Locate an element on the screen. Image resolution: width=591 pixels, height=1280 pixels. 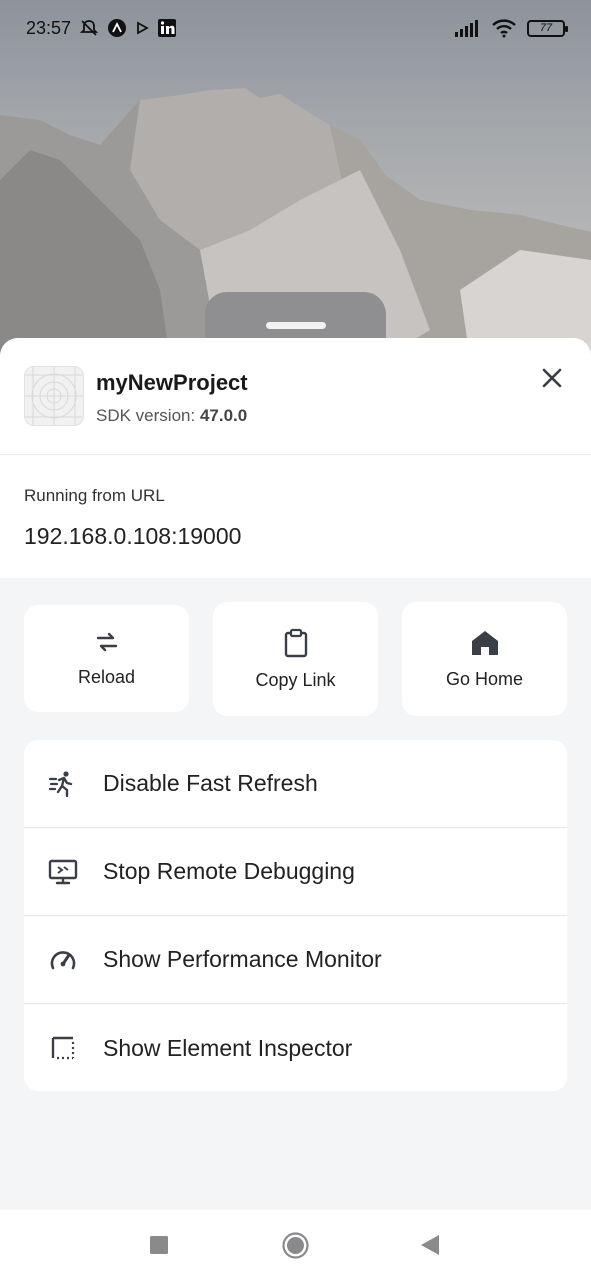
menu-item-label: Disable Fast Refresh is located at coordinates (210, 783).